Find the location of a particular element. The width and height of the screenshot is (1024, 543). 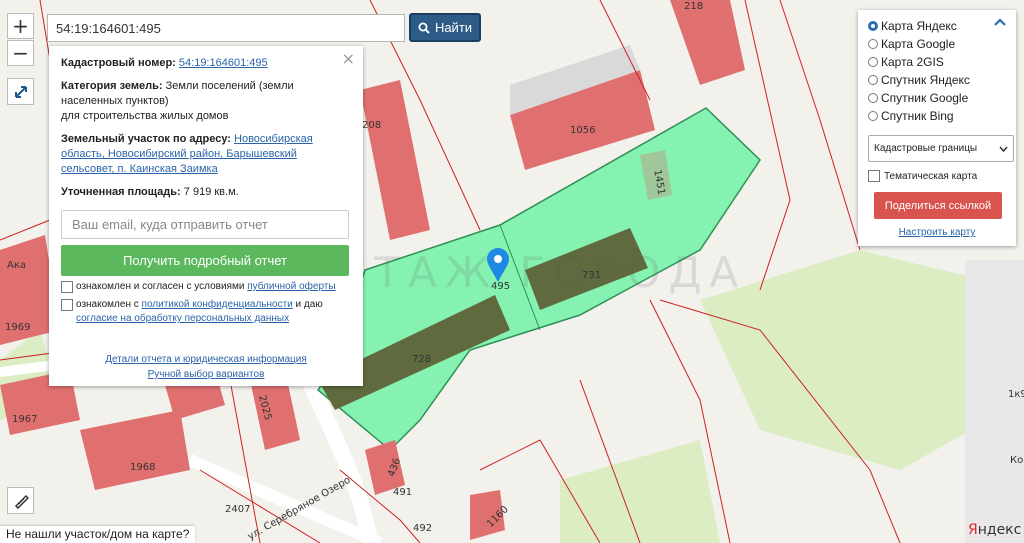

ruler-button is located at coordinates (20, 500).